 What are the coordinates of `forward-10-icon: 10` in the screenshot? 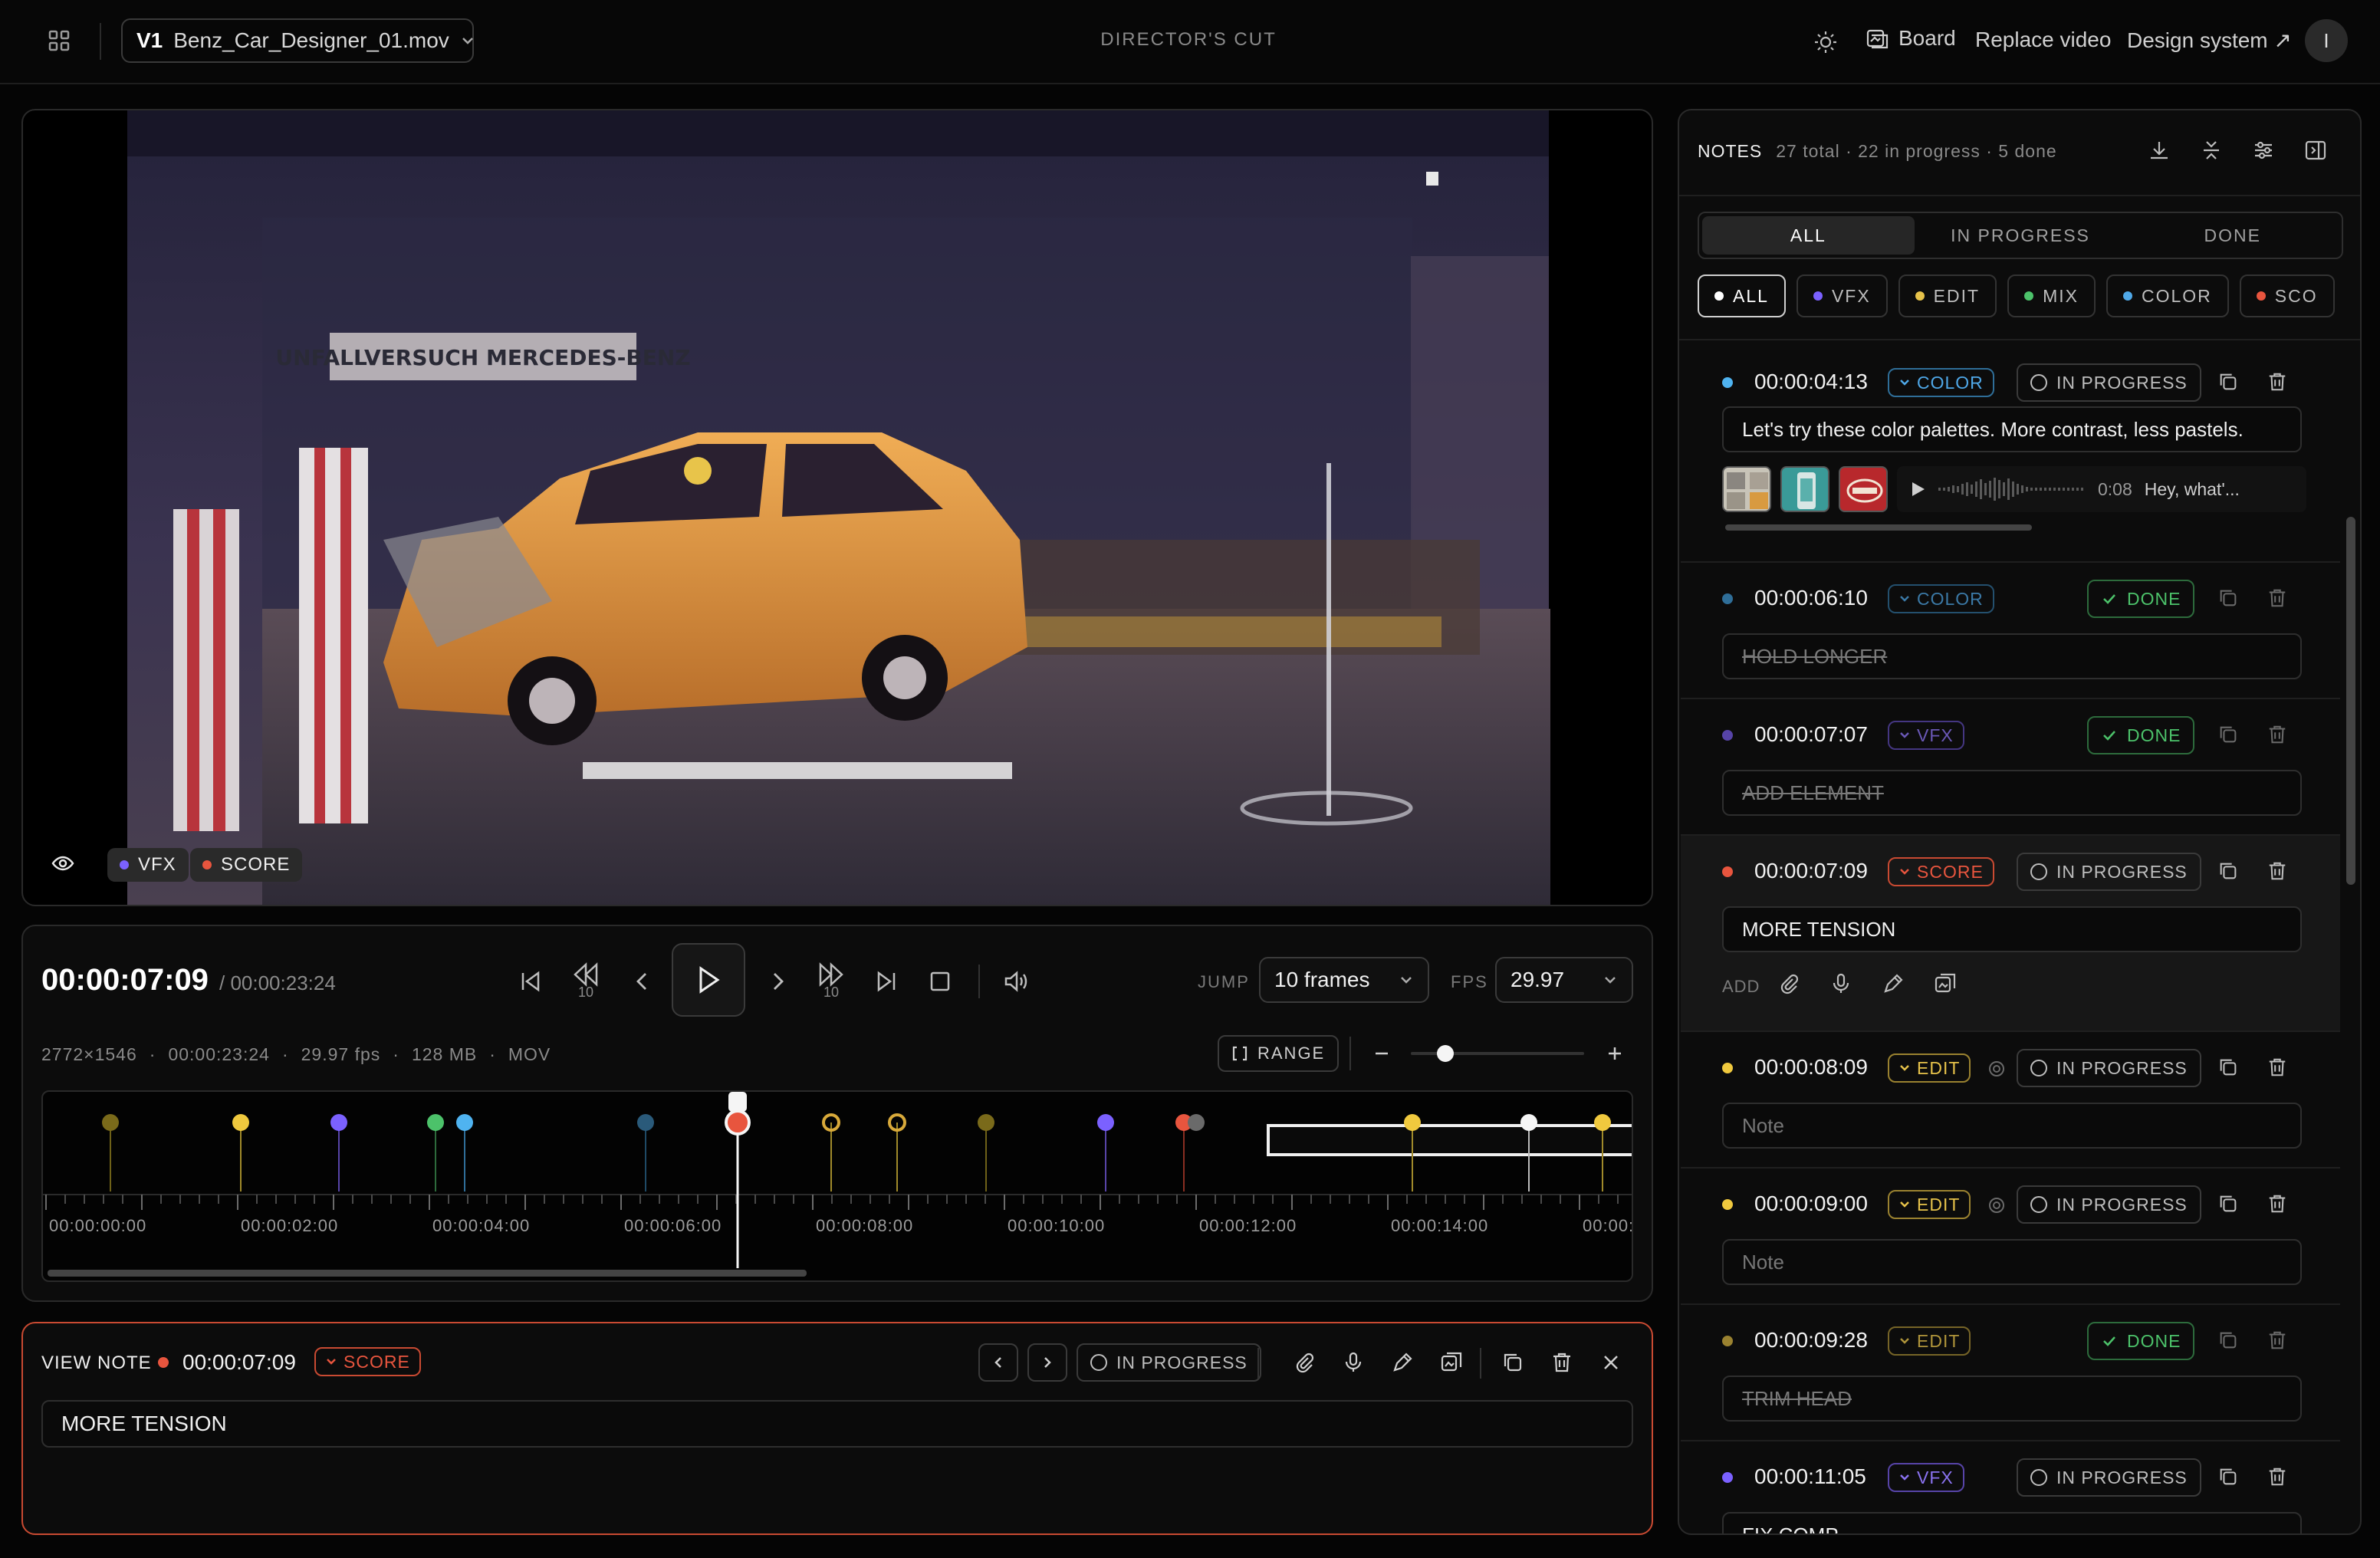 It's located at (831, 981).